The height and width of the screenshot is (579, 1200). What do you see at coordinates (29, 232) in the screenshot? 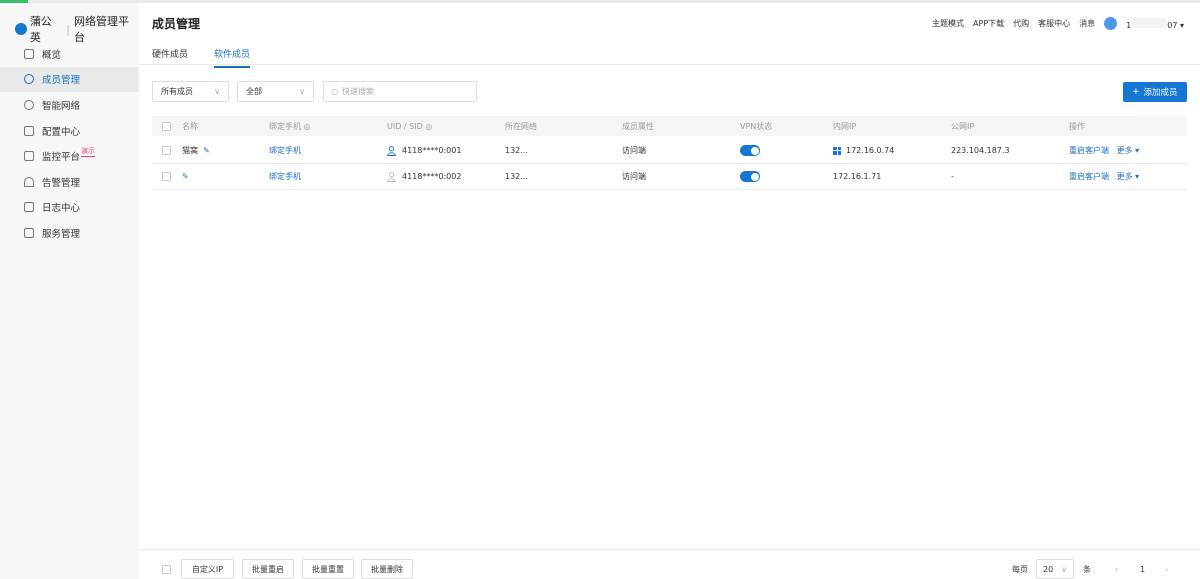
I see `document-icon` at bounding box center [29, 232].